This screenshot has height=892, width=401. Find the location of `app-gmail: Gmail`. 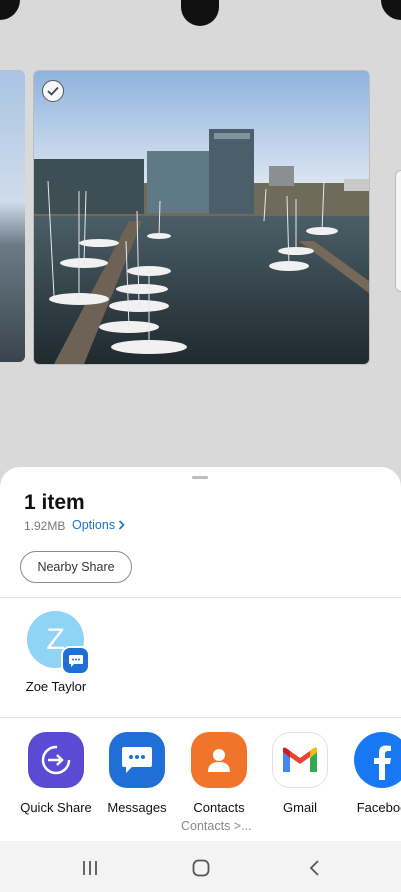

app-gmail: Gmail is located at coordinates (300, 773).